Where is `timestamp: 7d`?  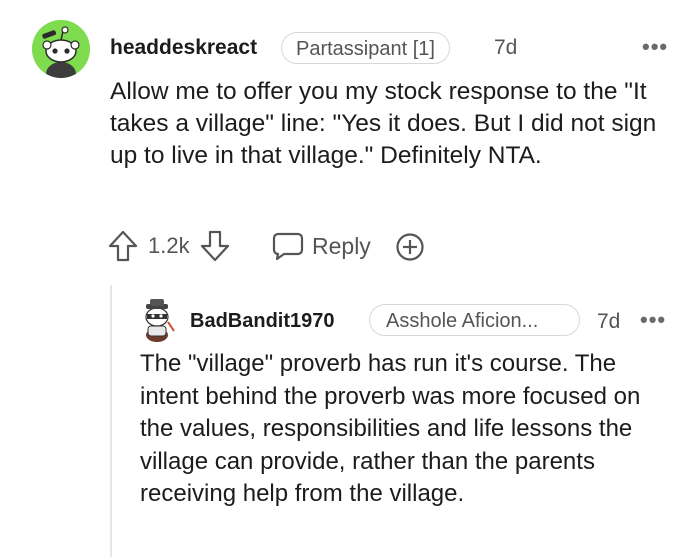
timestamp: 7d is located at coordinates (506, 47).